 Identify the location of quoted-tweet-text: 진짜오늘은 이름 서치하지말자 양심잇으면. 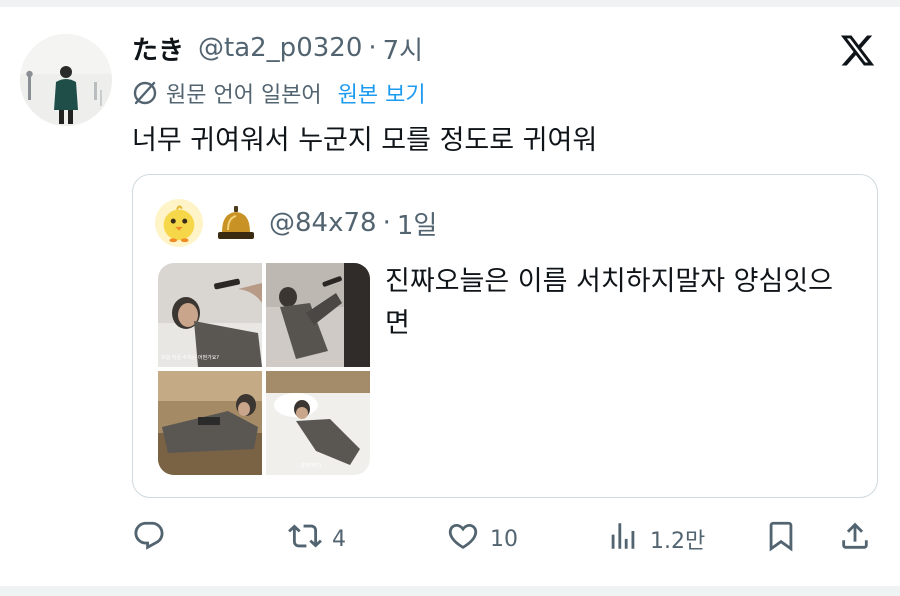
(609, 302).